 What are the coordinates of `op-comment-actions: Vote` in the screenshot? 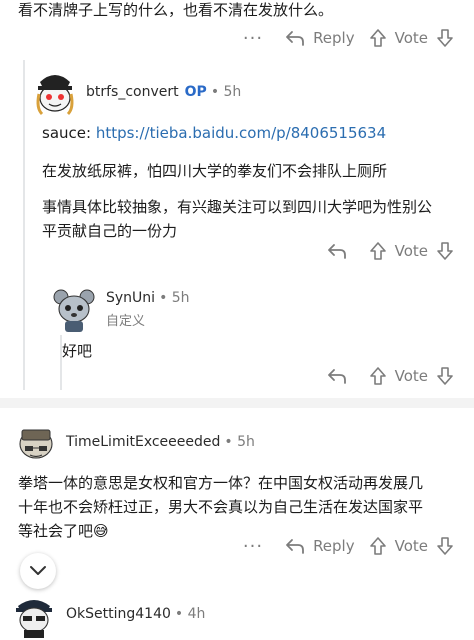 It's located at (390, 251).